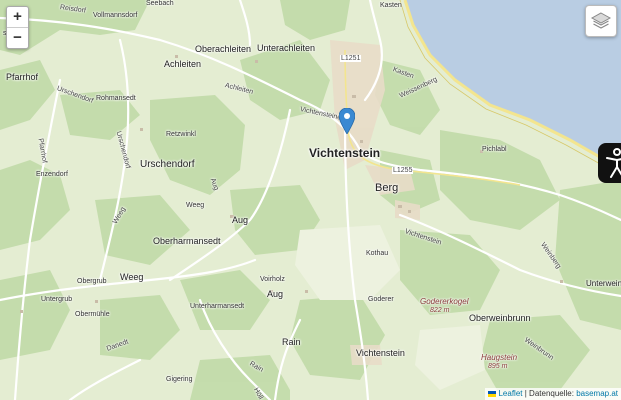  What do you see at coordinates (613, 163) in the screenshot?
I see `accessibility-icon` at bounding box center [613, 163].